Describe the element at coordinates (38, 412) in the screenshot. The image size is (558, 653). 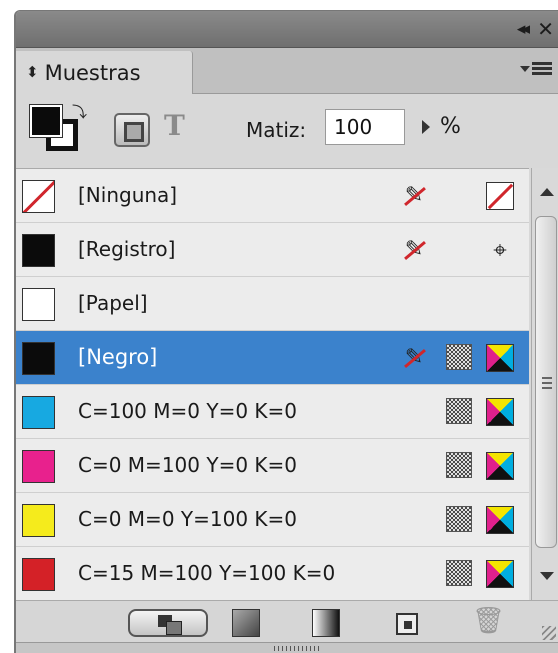
I see `cyan-swatch-chip` at that location.